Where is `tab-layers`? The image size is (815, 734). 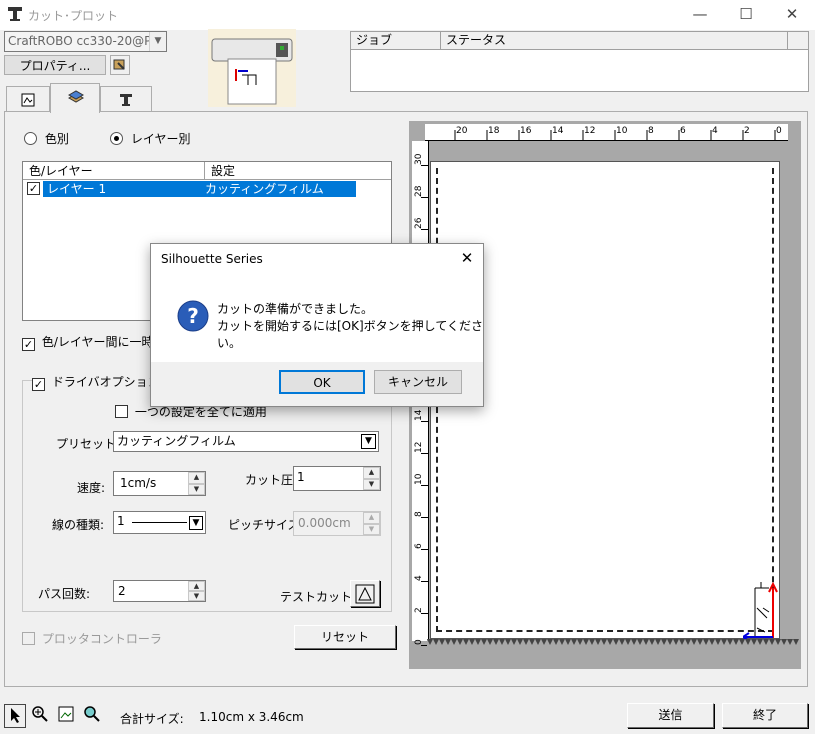 tab-layers is located at coordinates (75, 98).